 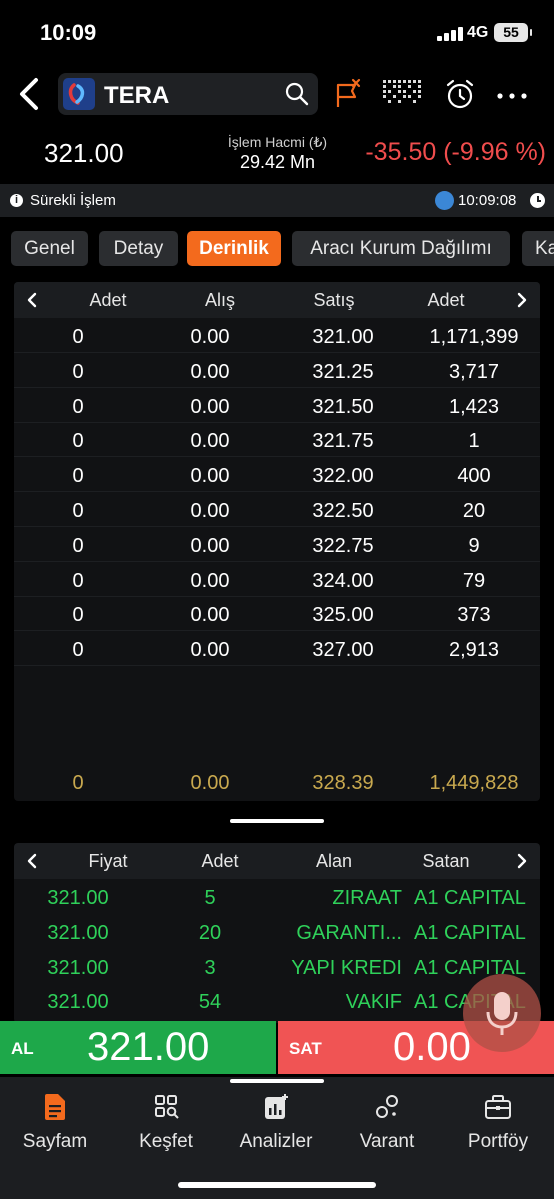 I want to click on voice-assistant-button, so click(x=502, y=1013).